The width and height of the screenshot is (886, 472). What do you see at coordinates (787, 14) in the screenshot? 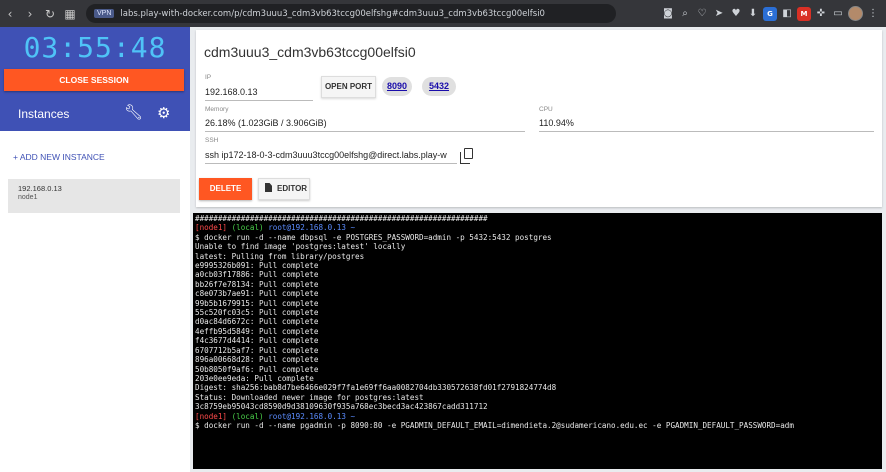
I see `extension-icon: ◧` at bounding box center [787, 14].